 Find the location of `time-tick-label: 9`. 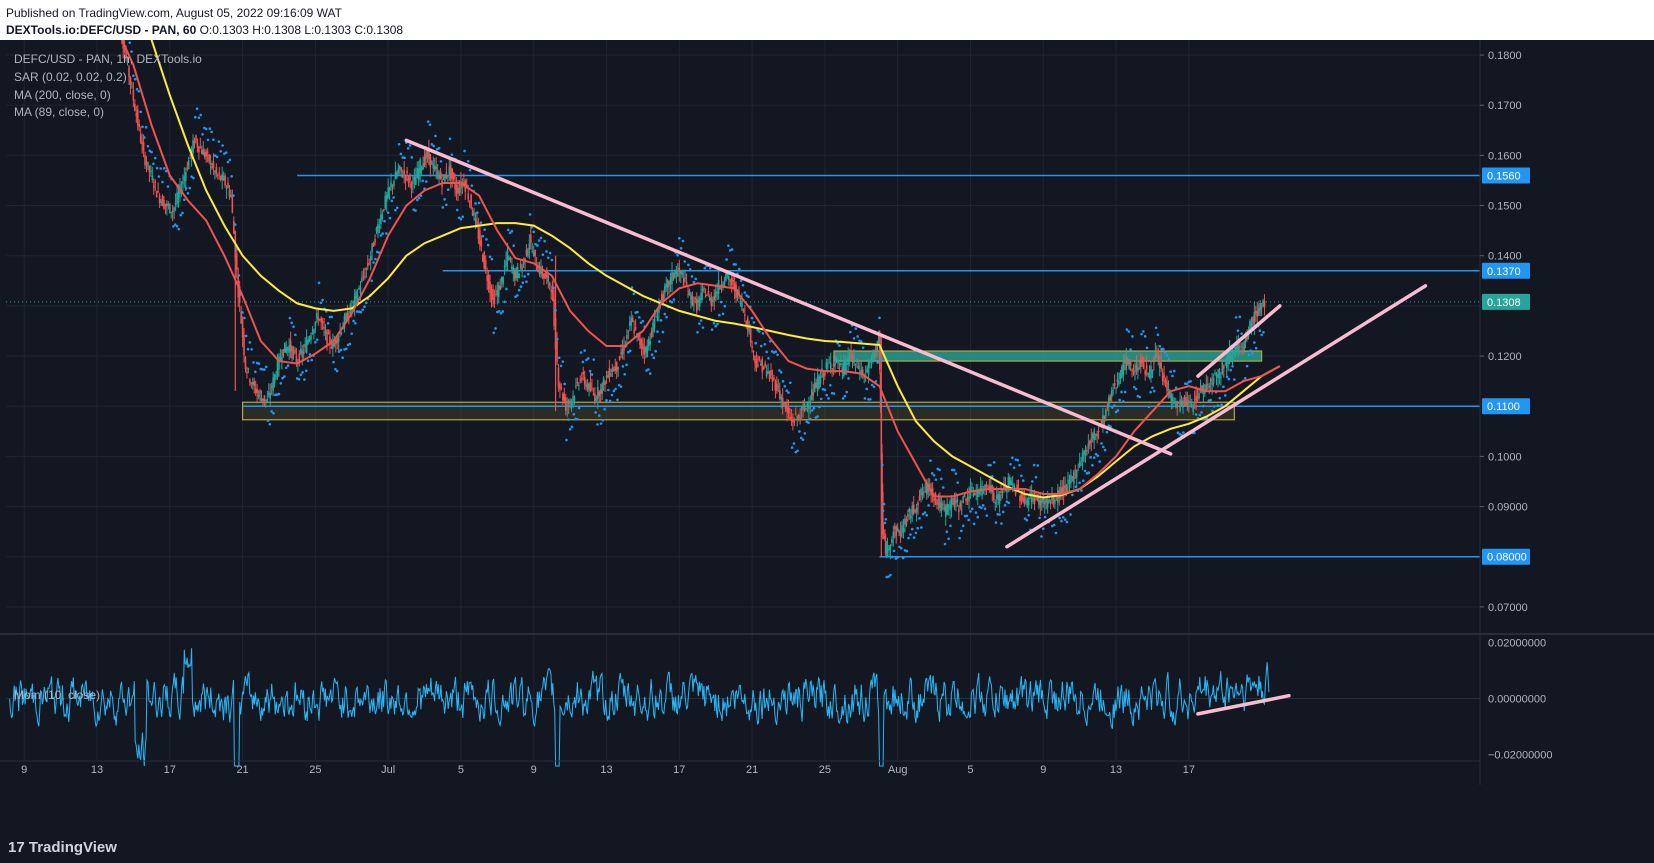

time-tick-label: 9 is located at coordinates (534, 770).